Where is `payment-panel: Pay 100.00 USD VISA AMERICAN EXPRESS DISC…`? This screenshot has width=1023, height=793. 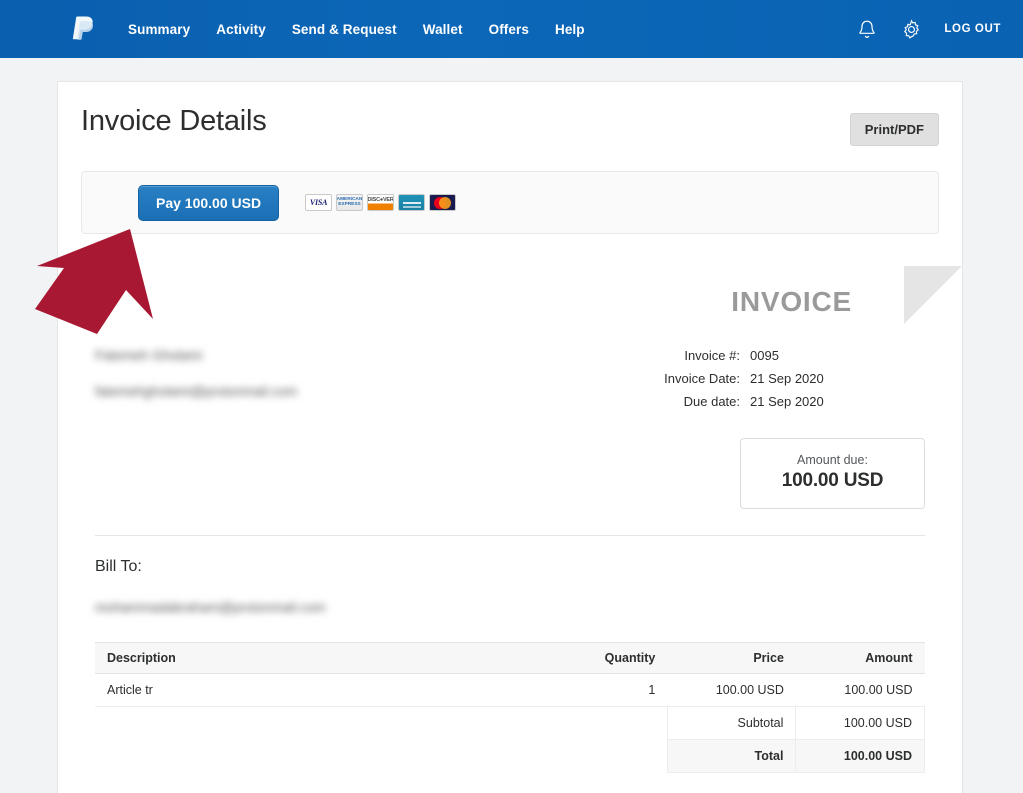 payment-panel: Pay 100.00 USD VISA AMERICAN EXPRESS DISC… is located at coordinates (510, 202).